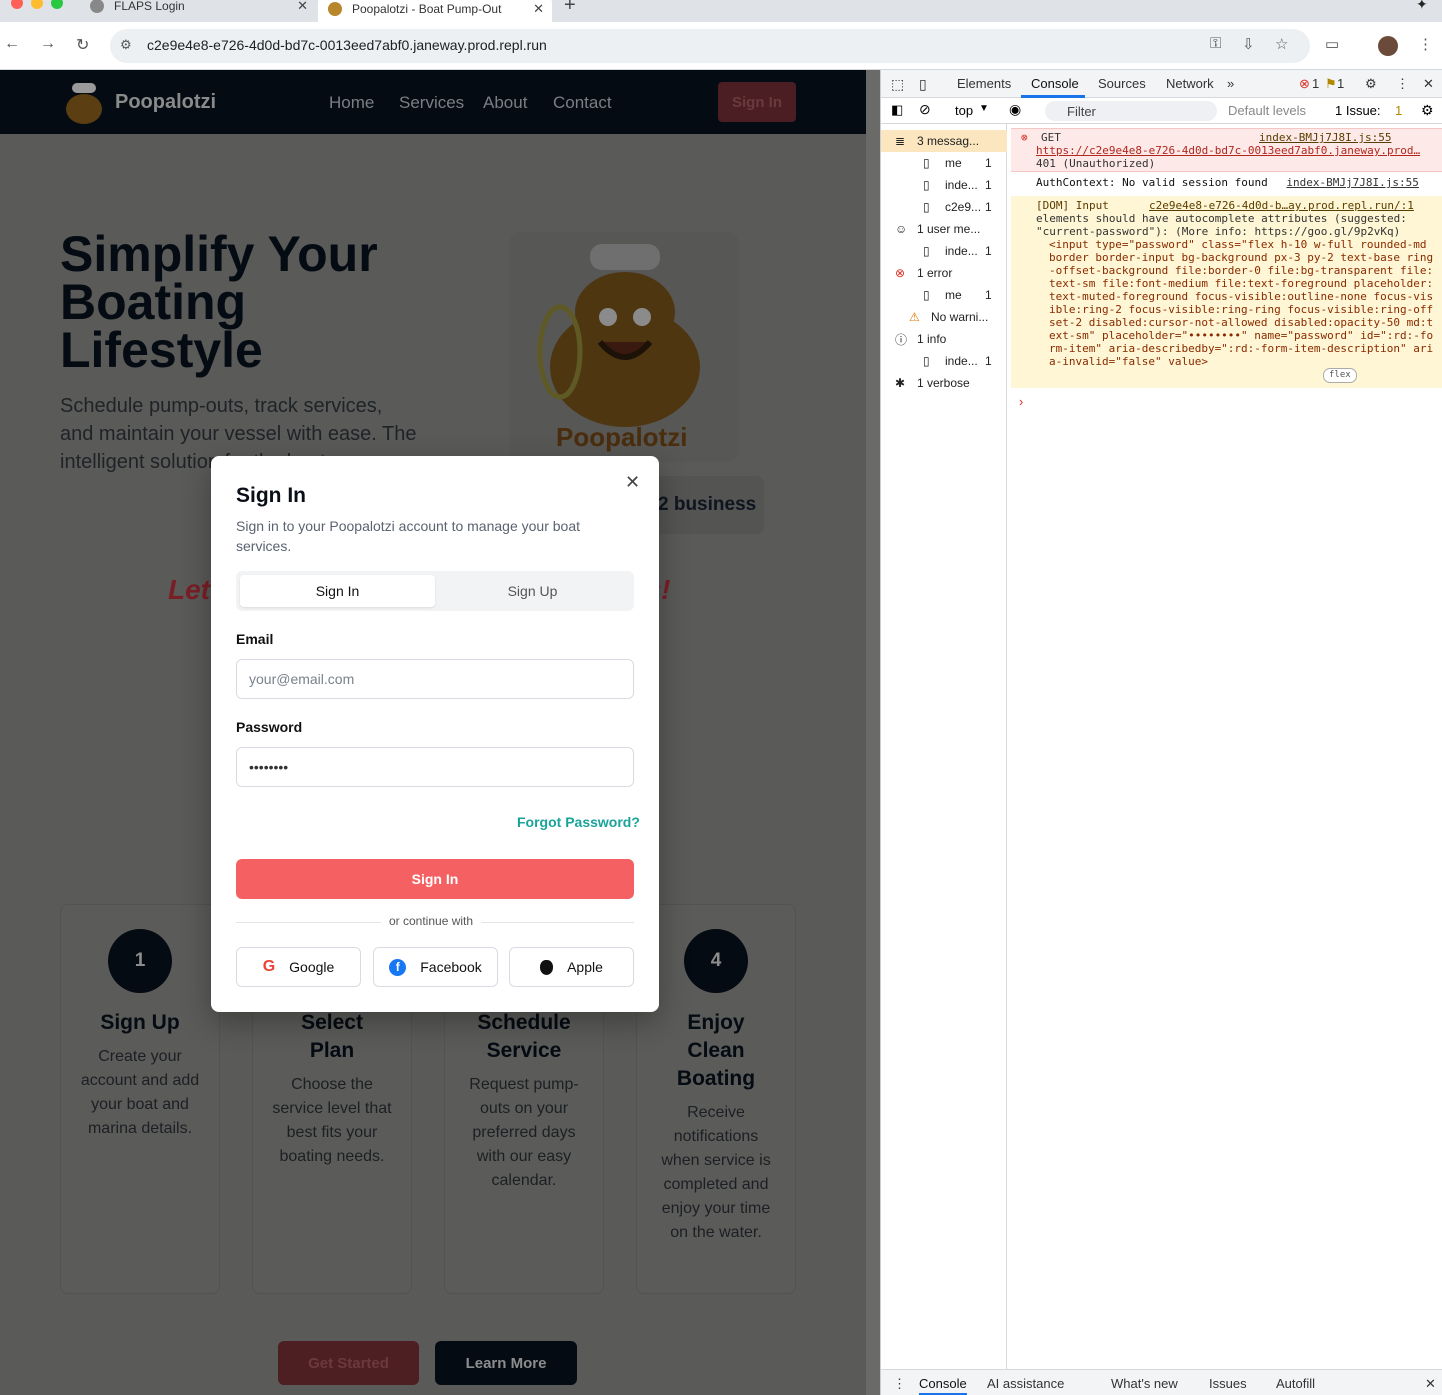 The height and width of the screenshot is (1395, 1442). What do you see at coordinates (1230, 83) in the screenshot?
I see `more-tabs-icon: »` at bounding box center [1230, 83].